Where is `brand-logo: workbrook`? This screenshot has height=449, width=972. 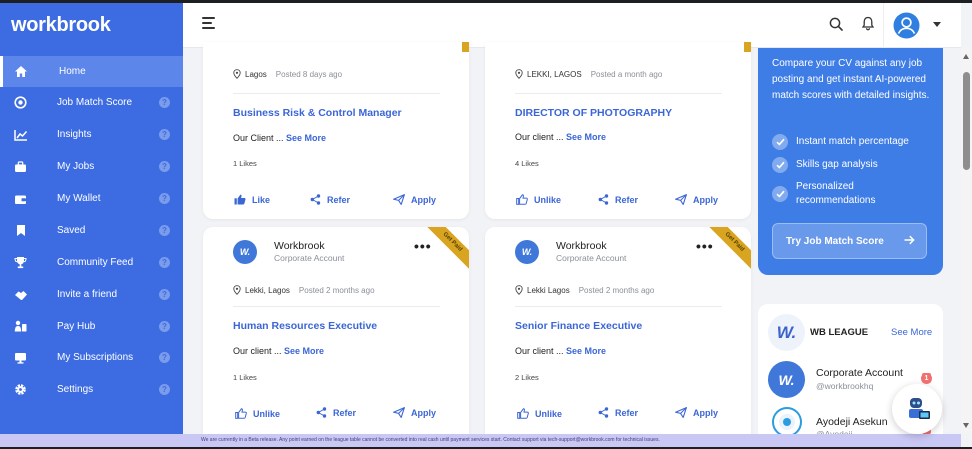
brand-logo: workbrook is located at coordinates (61, 25).